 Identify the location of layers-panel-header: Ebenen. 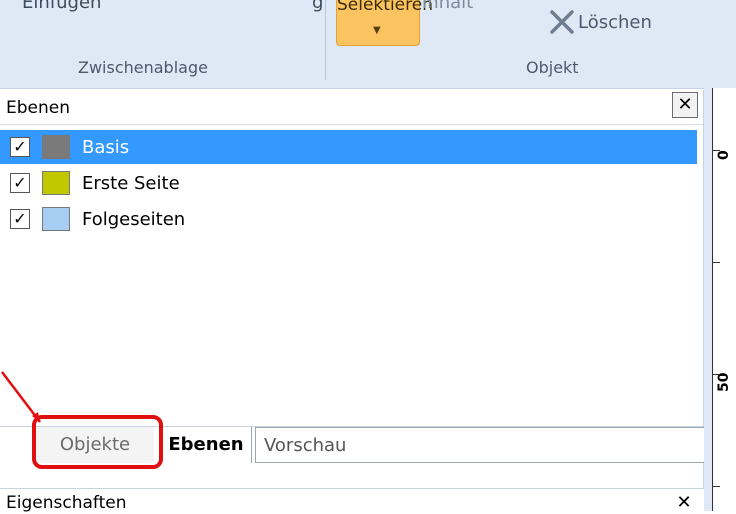
(352, 107).